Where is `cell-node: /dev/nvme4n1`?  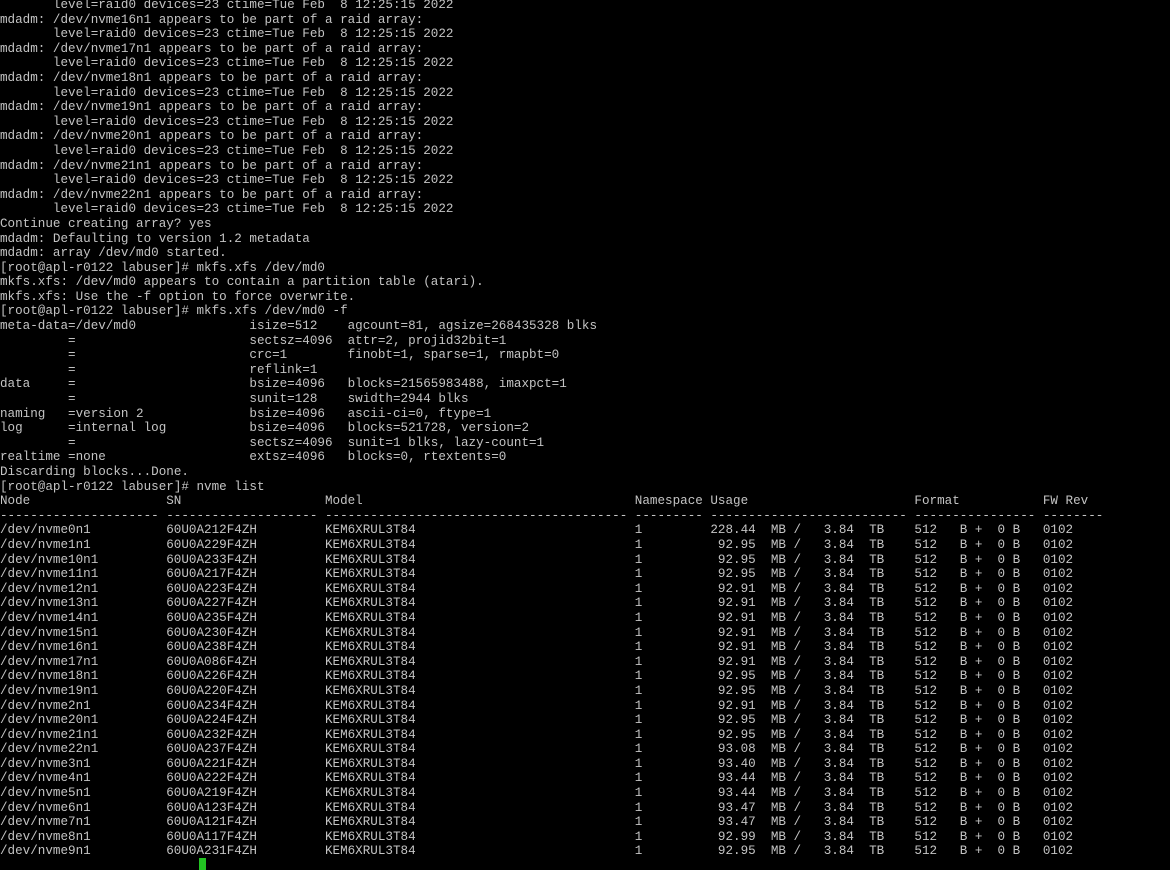
cell-node: /dev/nvme4n1 is located at coordinates (45, 778).